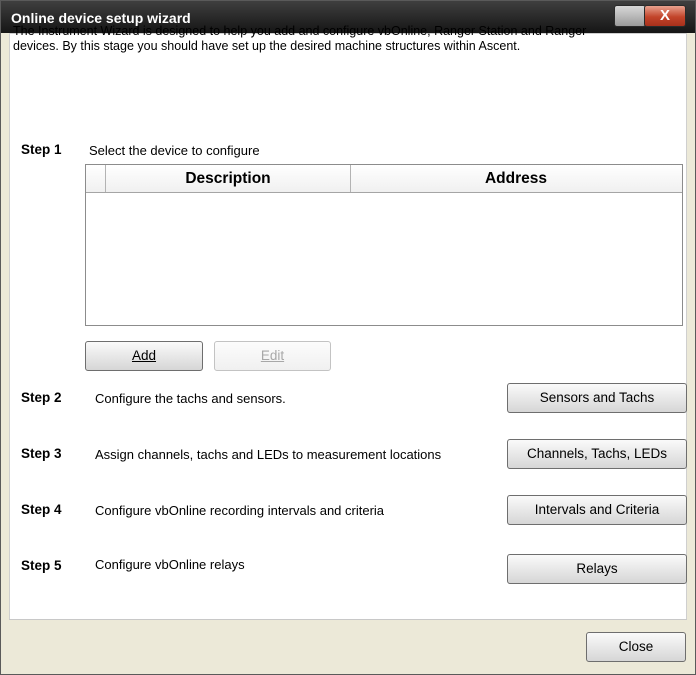  Describe the element at coordinates (41, 397) in the screenshot. I see `step-2-label: Step 2` at that location.